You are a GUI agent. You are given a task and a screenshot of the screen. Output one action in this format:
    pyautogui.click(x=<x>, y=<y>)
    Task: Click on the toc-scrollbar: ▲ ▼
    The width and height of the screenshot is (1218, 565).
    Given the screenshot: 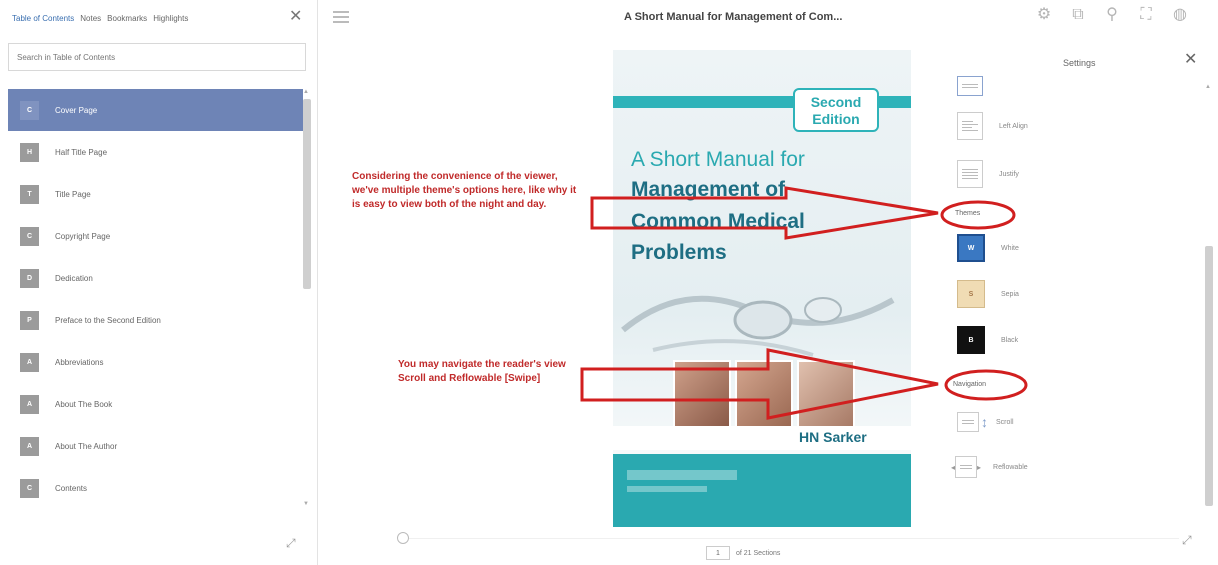 What is the action you would take?
    pyautogui.click(x=307, y=305)
    